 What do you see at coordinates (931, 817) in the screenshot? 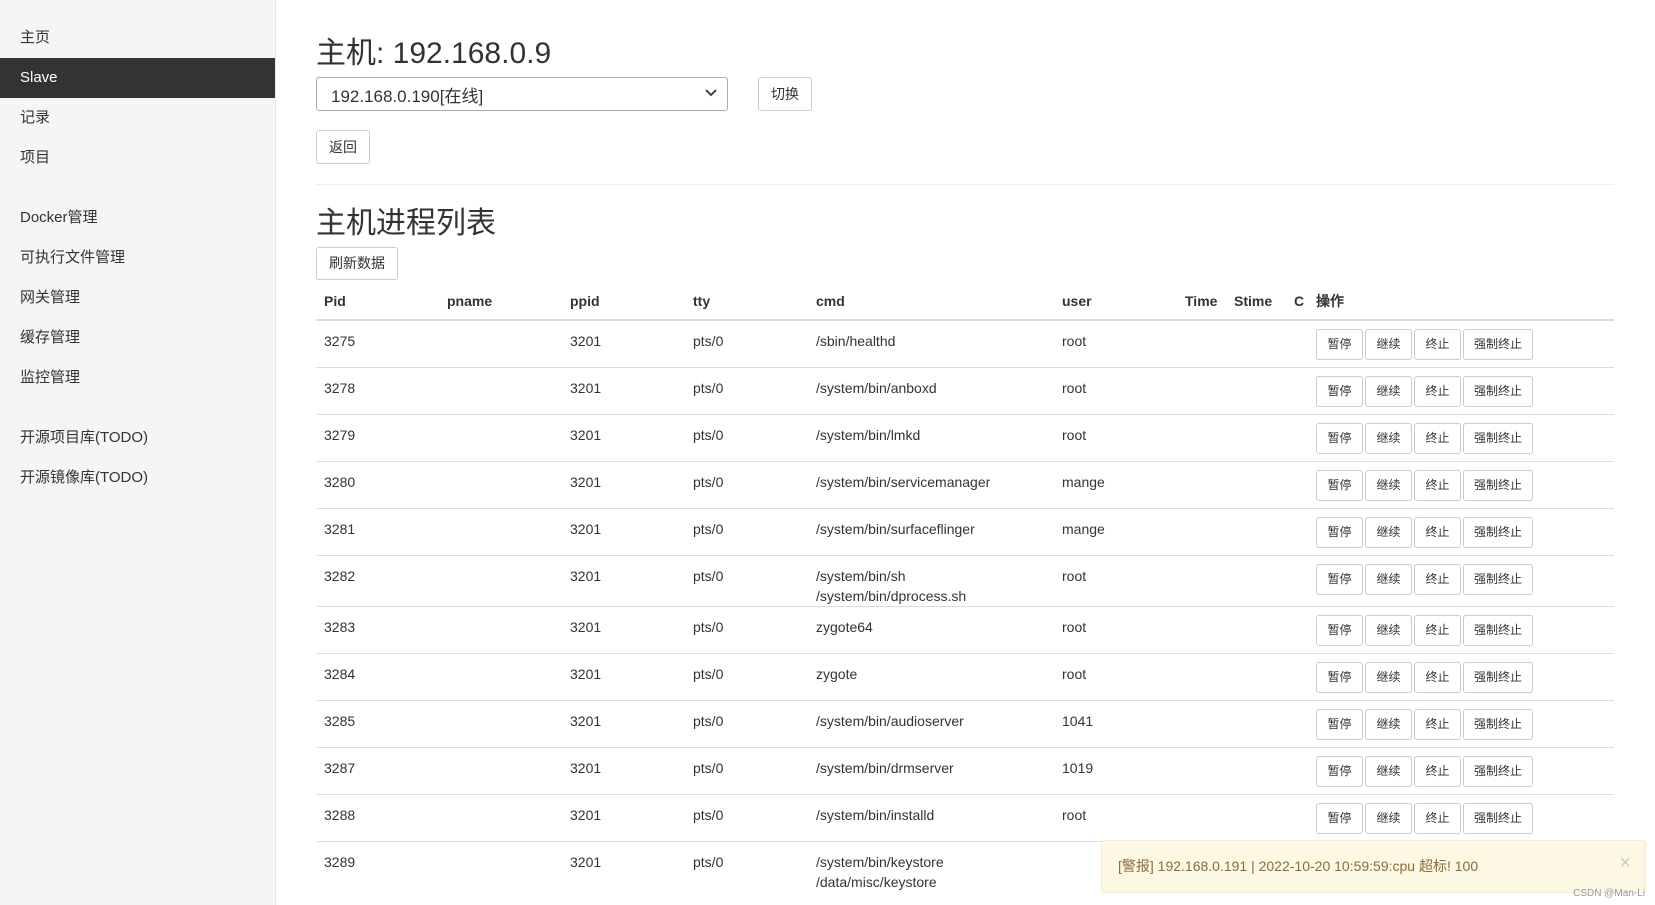
I see `cell-cmd: /system/bin/installd` at bounding box center [931, 817].